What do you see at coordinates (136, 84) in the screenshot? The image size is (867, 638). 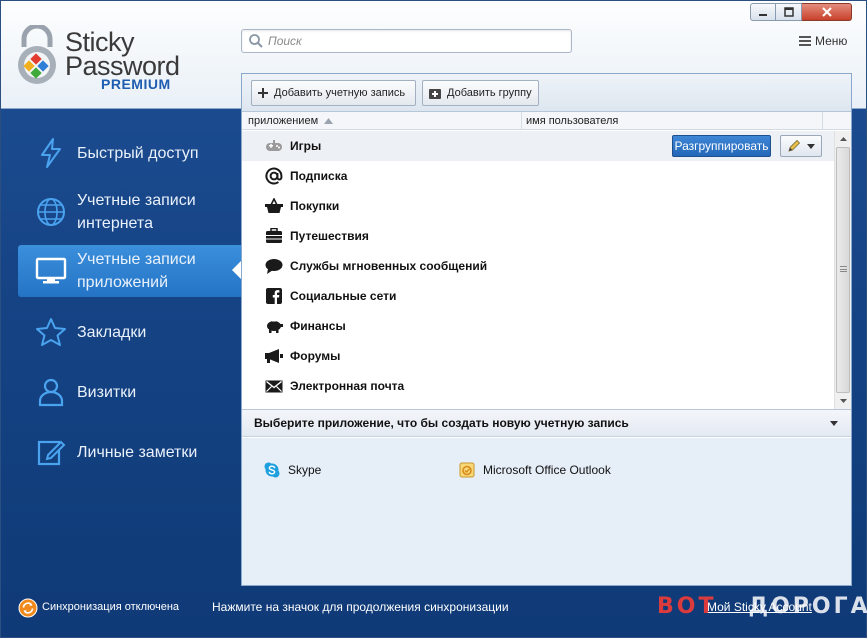 I see `logo-edition: PREMIUM` at bounding box center [136, 84].